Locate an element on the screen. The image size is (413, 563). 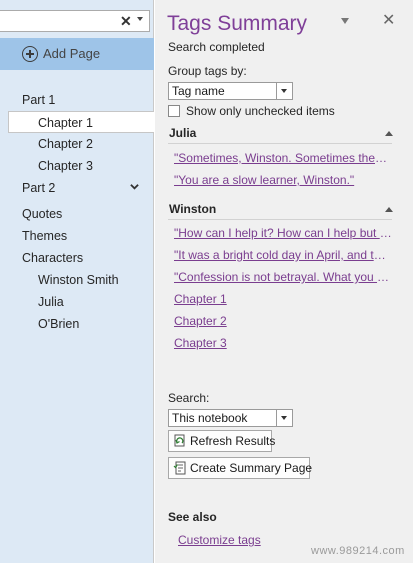
caret-down-icon is located at coordinates (345, 21).